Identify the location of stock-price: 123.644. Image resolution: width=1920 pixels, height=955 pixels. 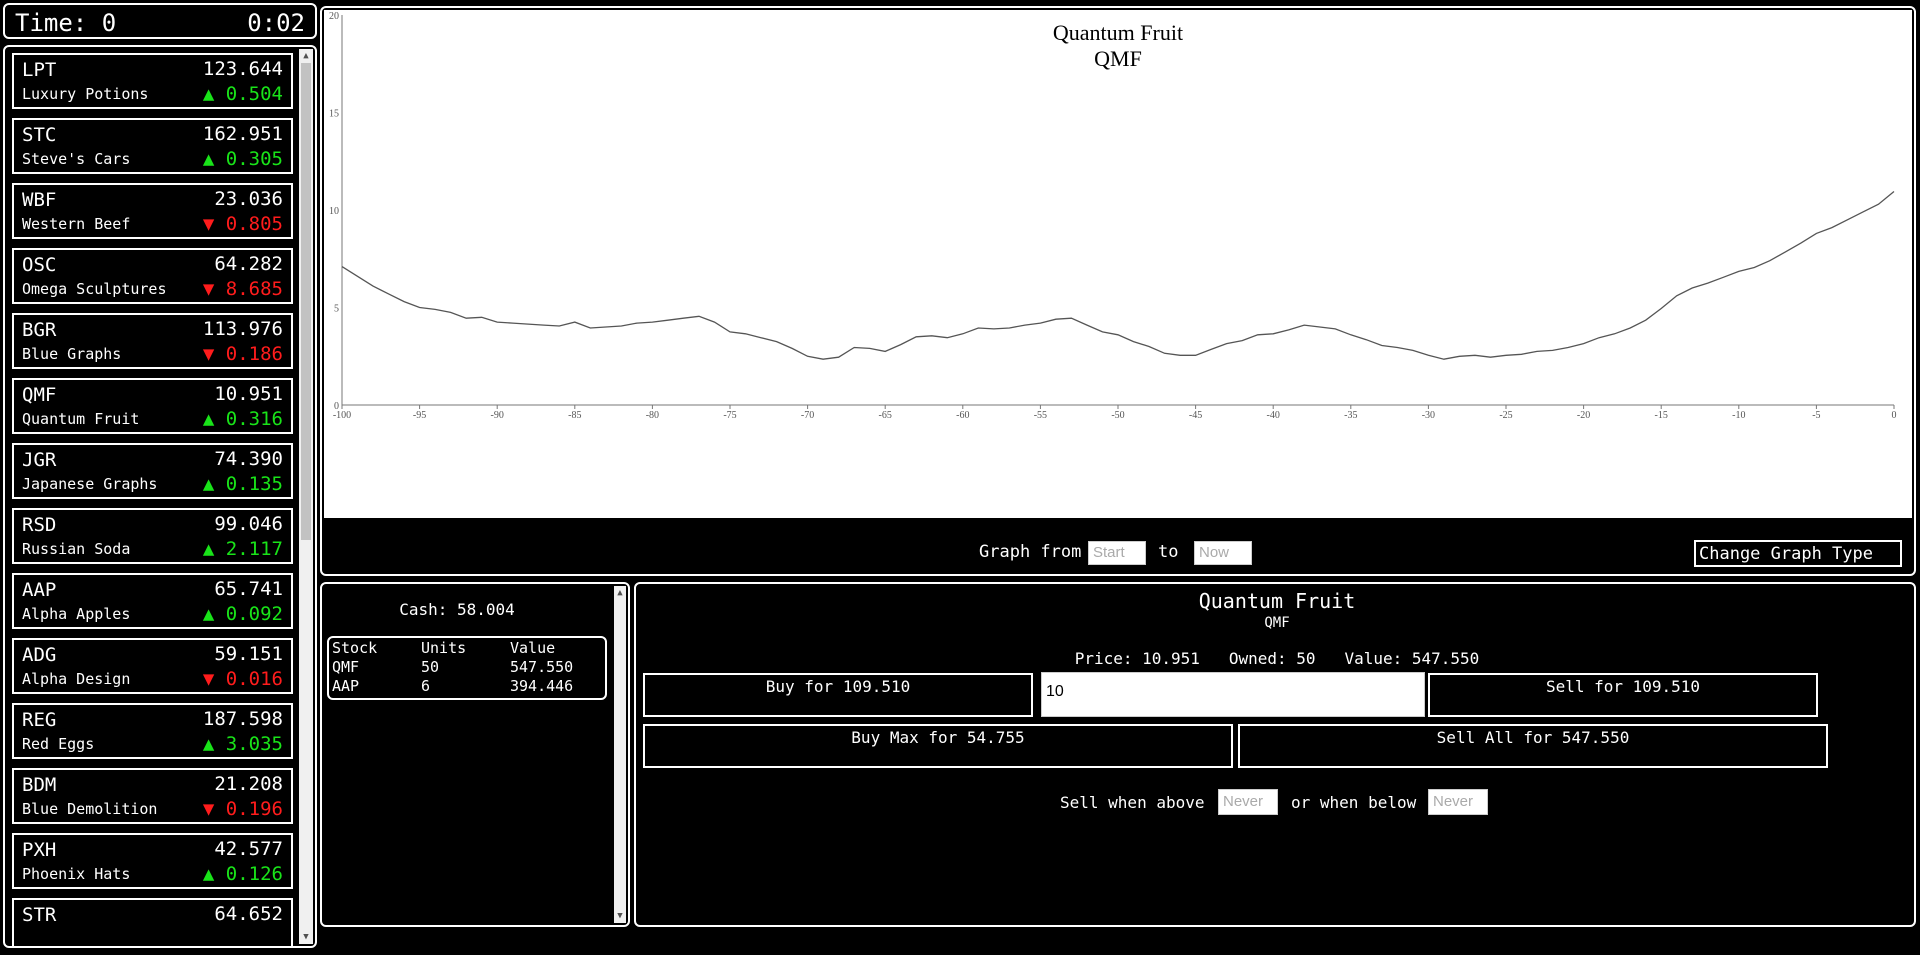
(242, 69).